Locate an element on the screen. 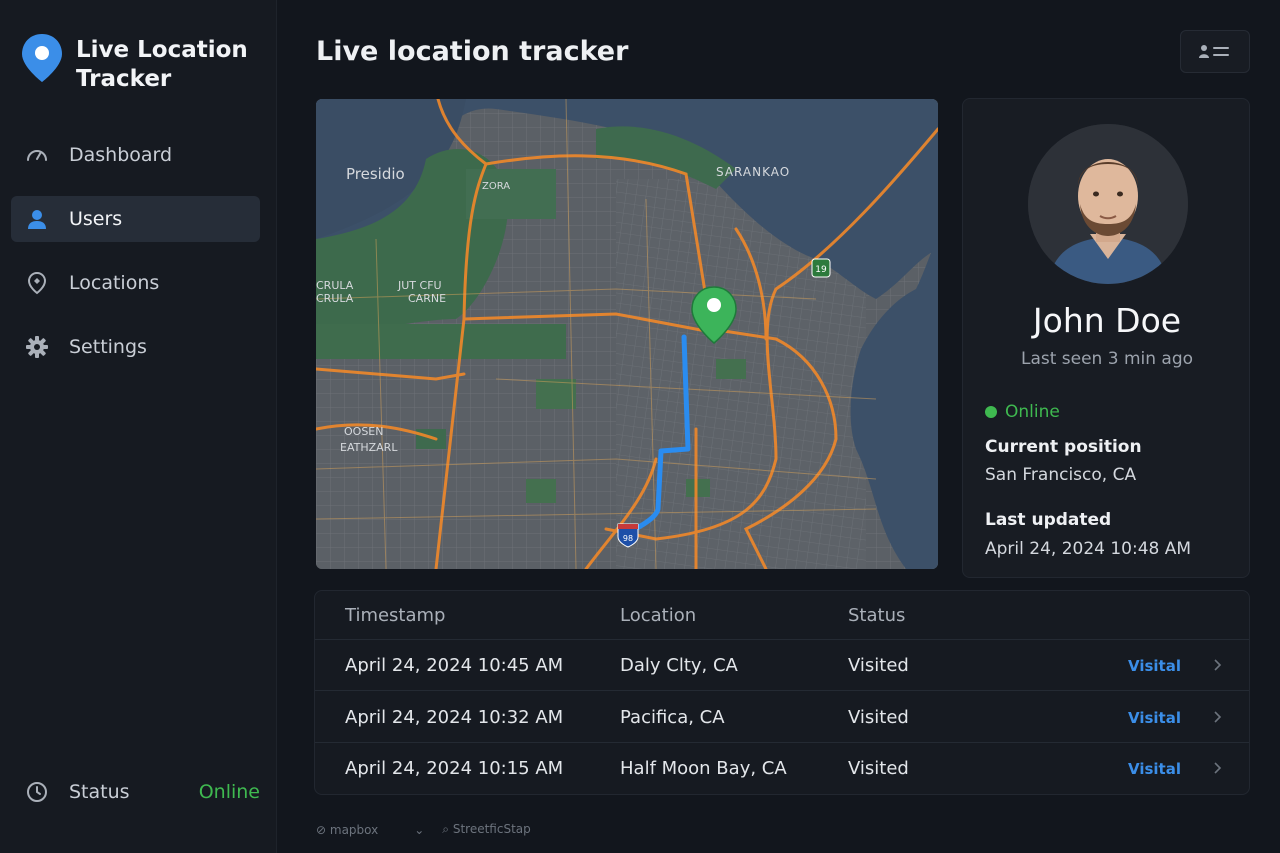  current-position-label: Current position is located at coordinates (1063, 447).